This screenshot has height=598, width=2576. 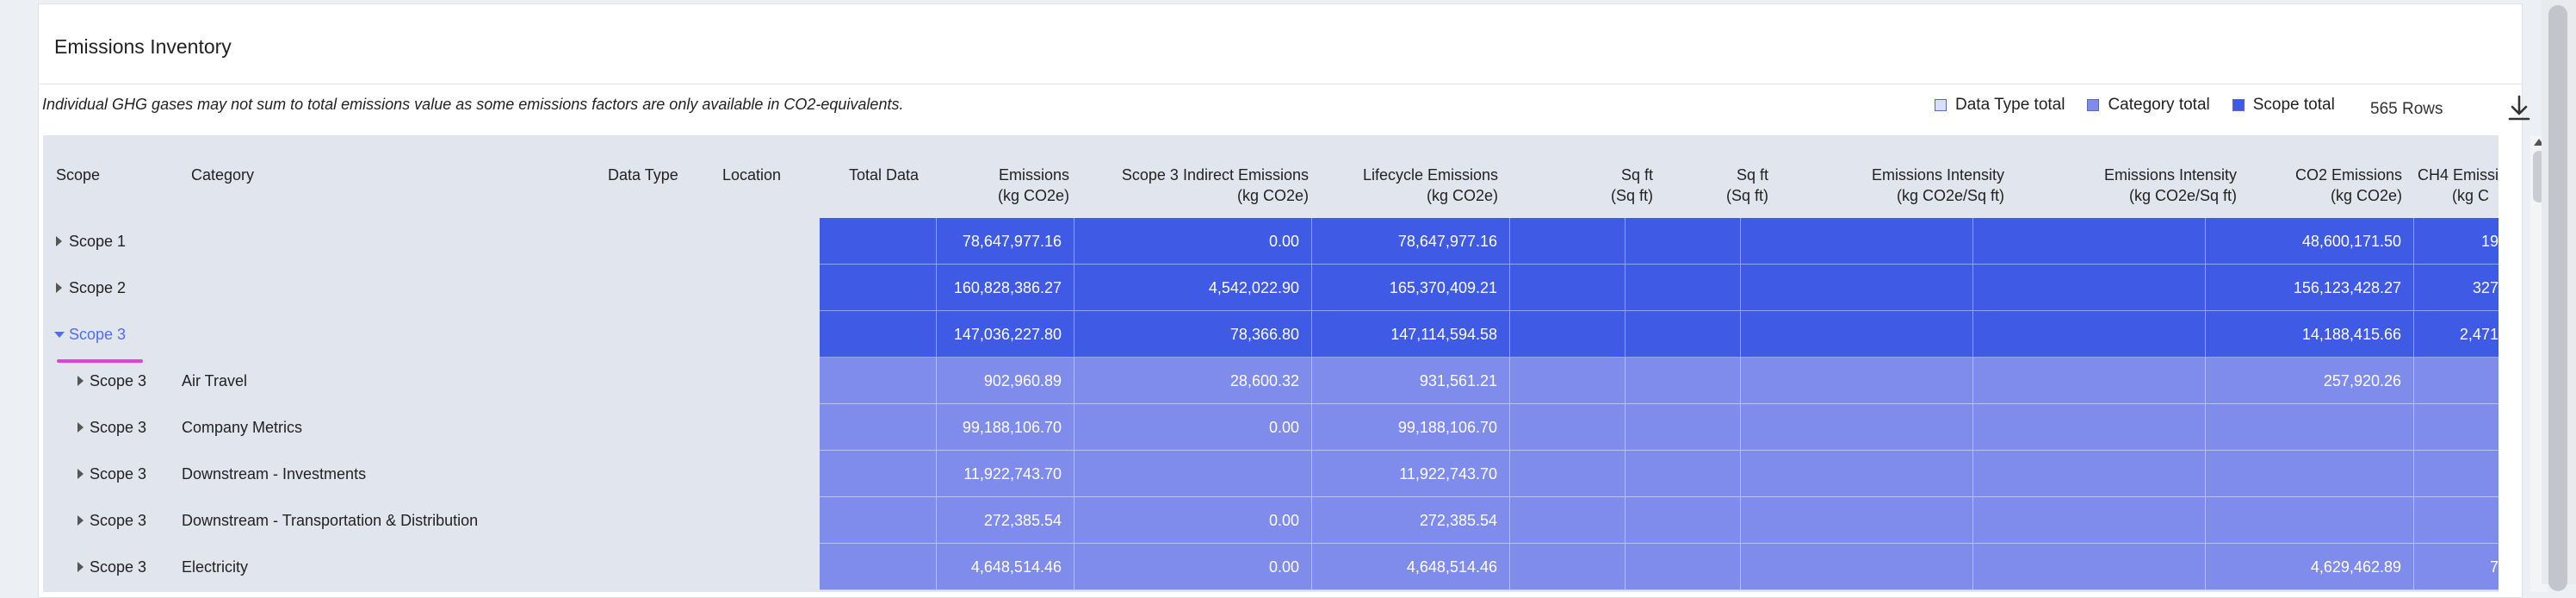 I want to click on cell-lifecycle: 147,114,594.58, so click(x=1411, y=334).